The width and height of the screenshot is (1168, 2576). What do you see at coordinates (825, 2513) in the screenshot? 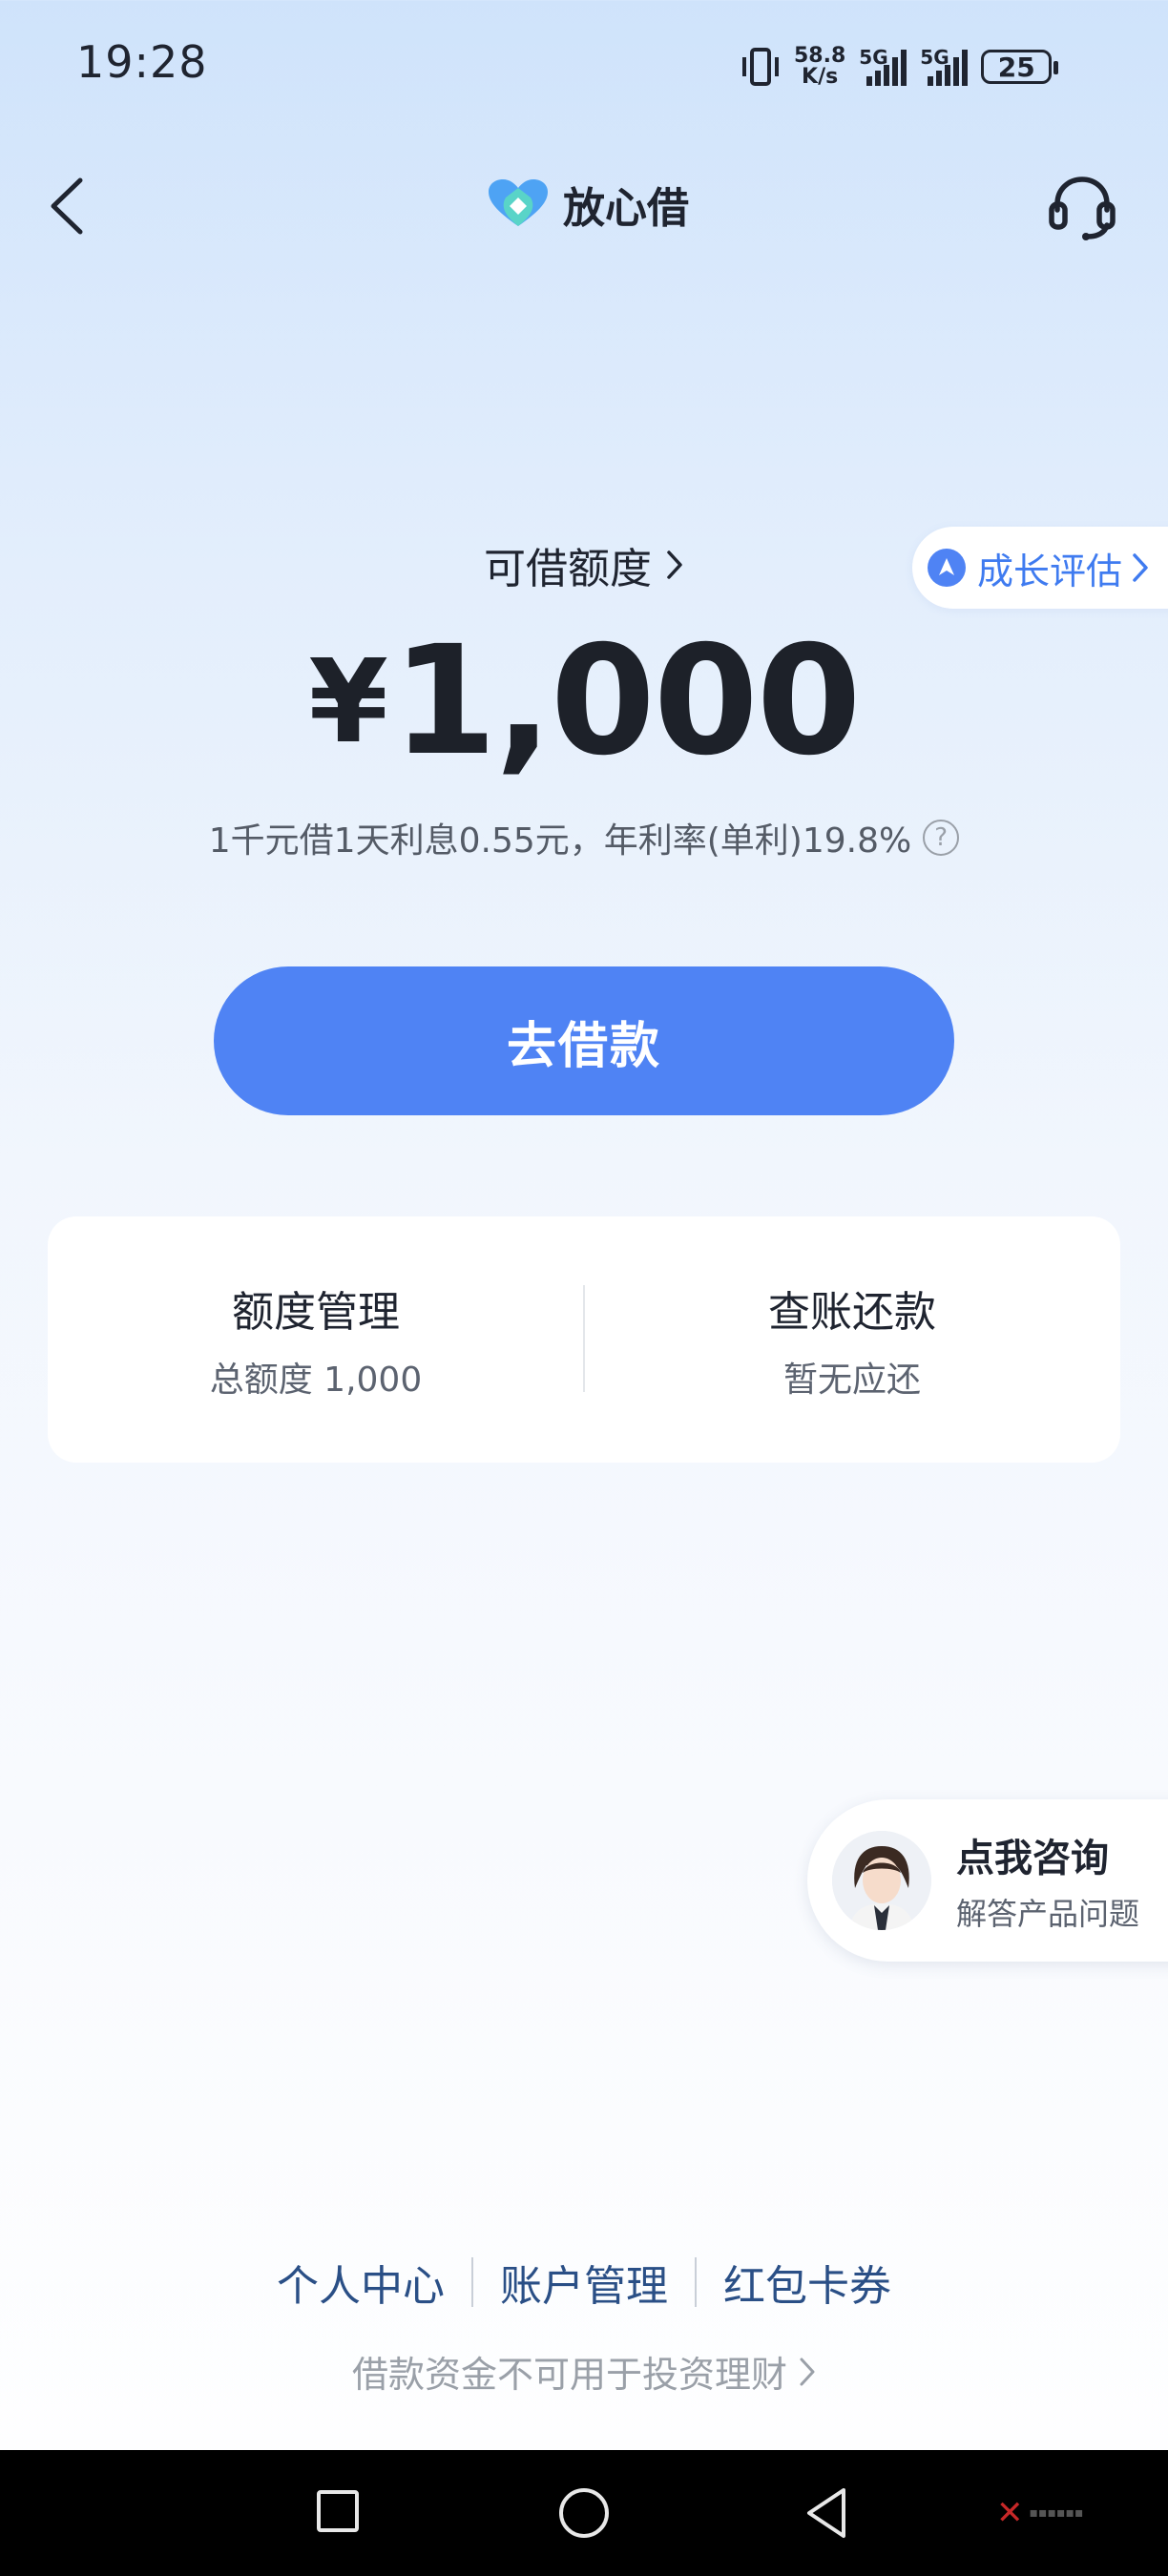
I see `system-back-icon` at bounding box center [825, 2513].